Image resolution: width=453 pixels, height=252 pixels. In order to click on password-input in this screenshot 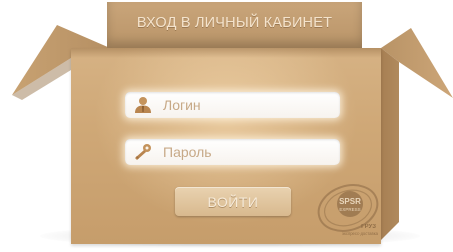, I will do `click(248, 152)`.